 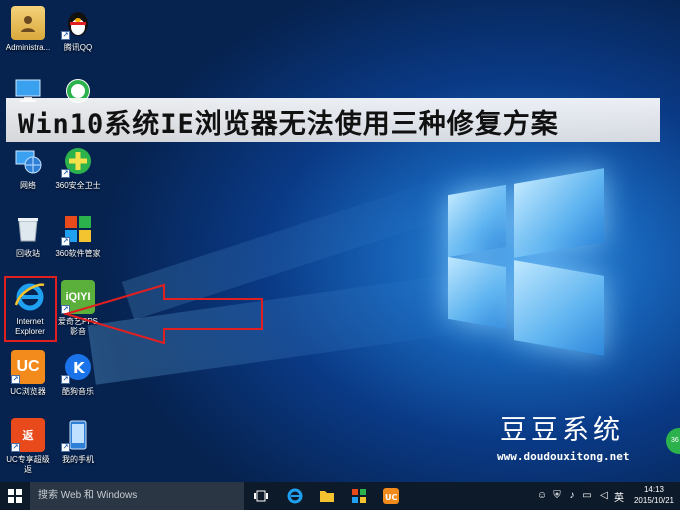 I want to click on desktop-icon-qq: ↗ 腾讯QQ, so click(x=78, y=29).